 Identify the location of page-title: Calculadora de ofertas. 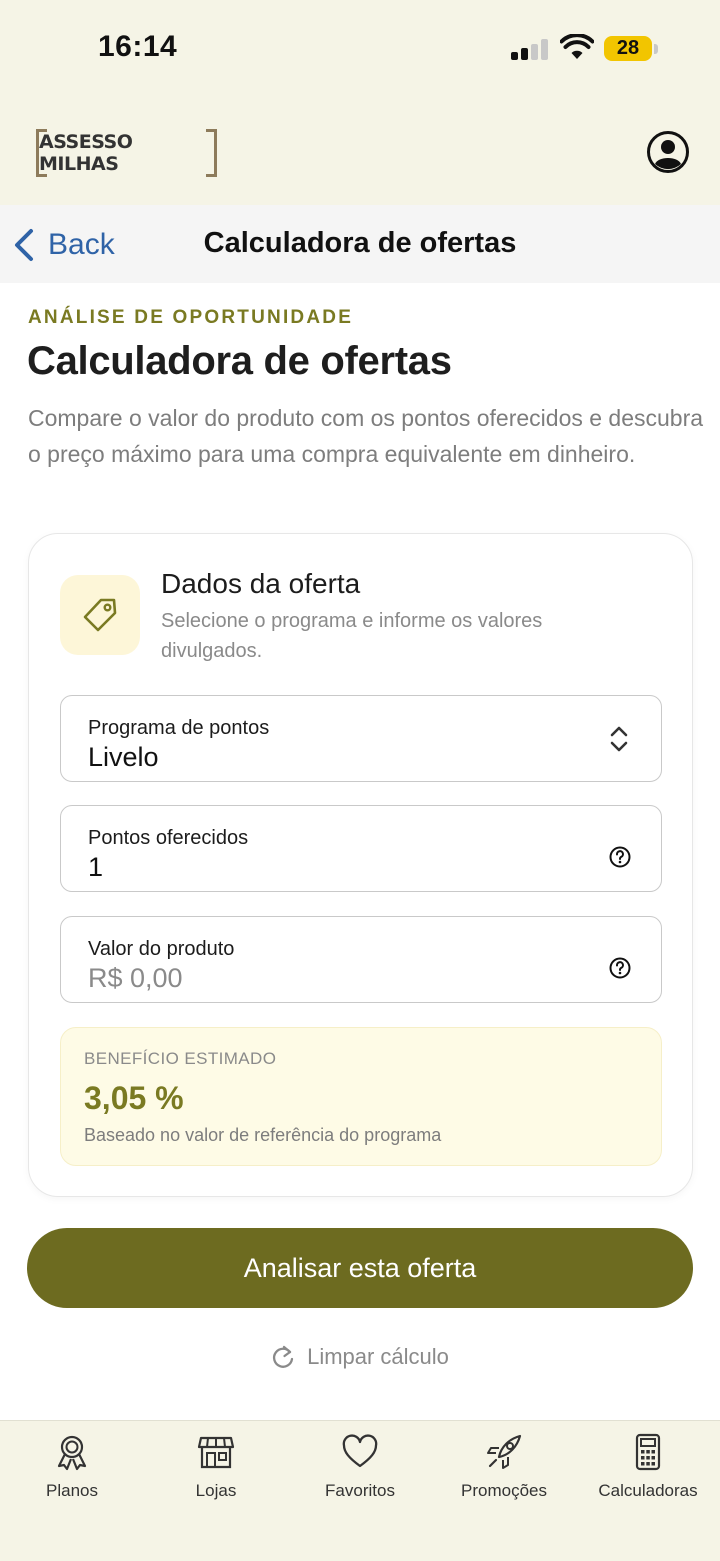
(239, 361).